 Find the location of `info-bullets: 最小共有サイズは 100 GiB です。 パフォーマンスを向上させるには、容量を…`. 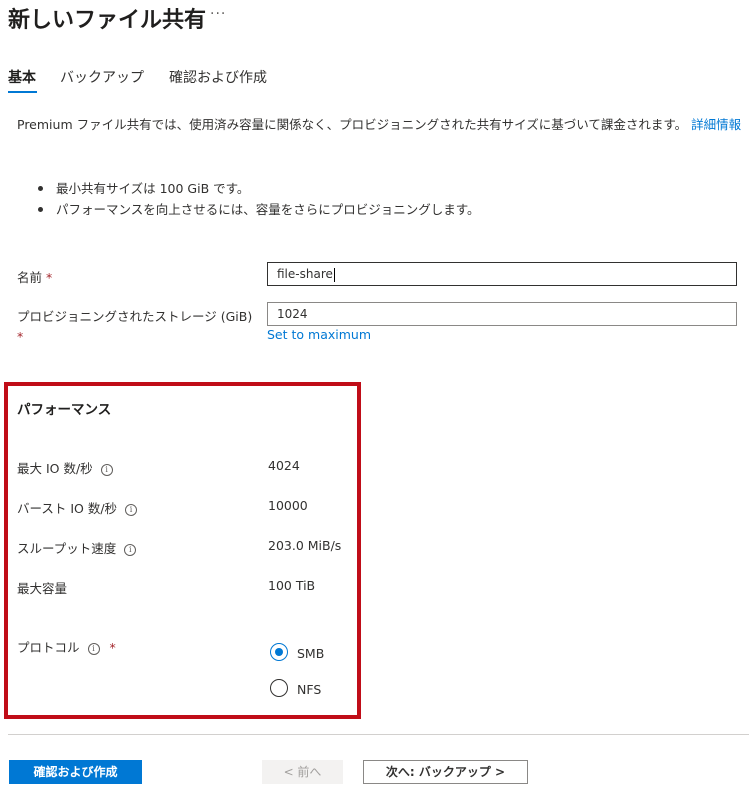

info-bullets: 最小共有サイズは 100 GiB です。 パフォーマンスを向上させるには、容量を… is located at coordinates (259, 199).